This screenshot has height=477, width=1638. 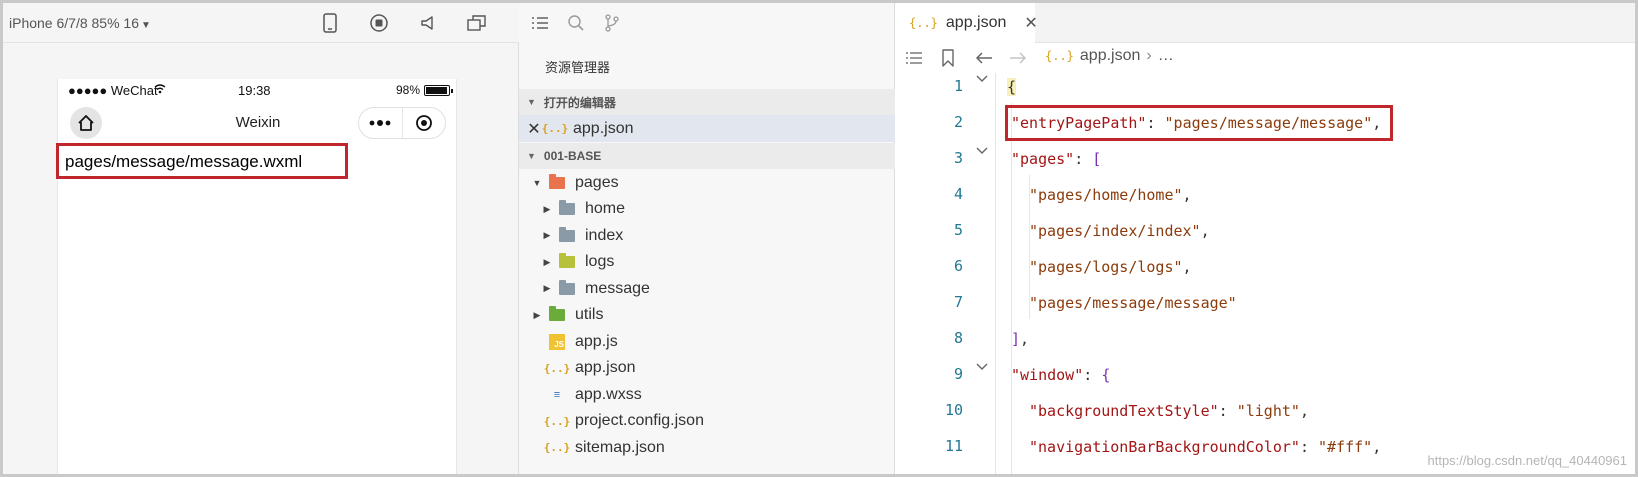 What do you see at coordinates (953, 410) in the screenshot?
I see `line-number: 10` at bounding box center [953, 410].